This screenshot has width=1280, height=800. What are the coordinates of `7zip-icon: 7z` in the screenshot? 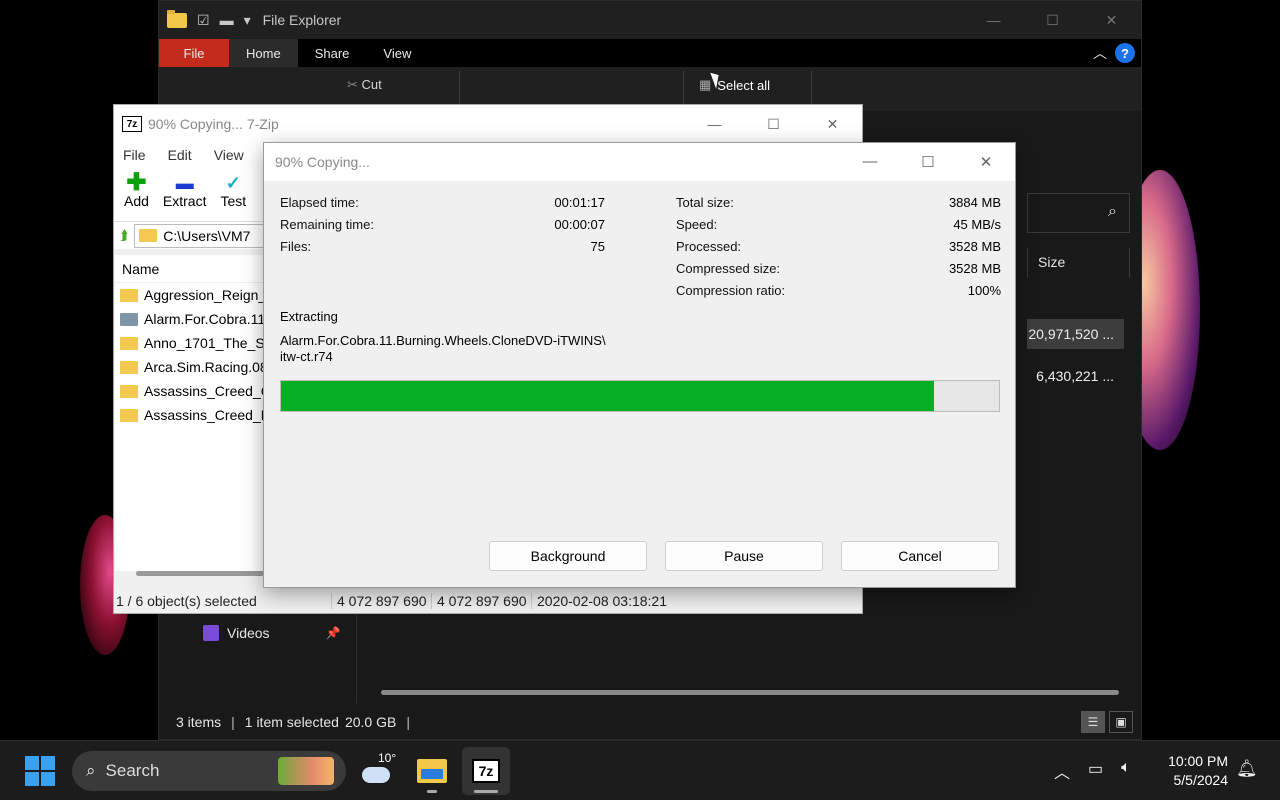 It's located at (486, 771).